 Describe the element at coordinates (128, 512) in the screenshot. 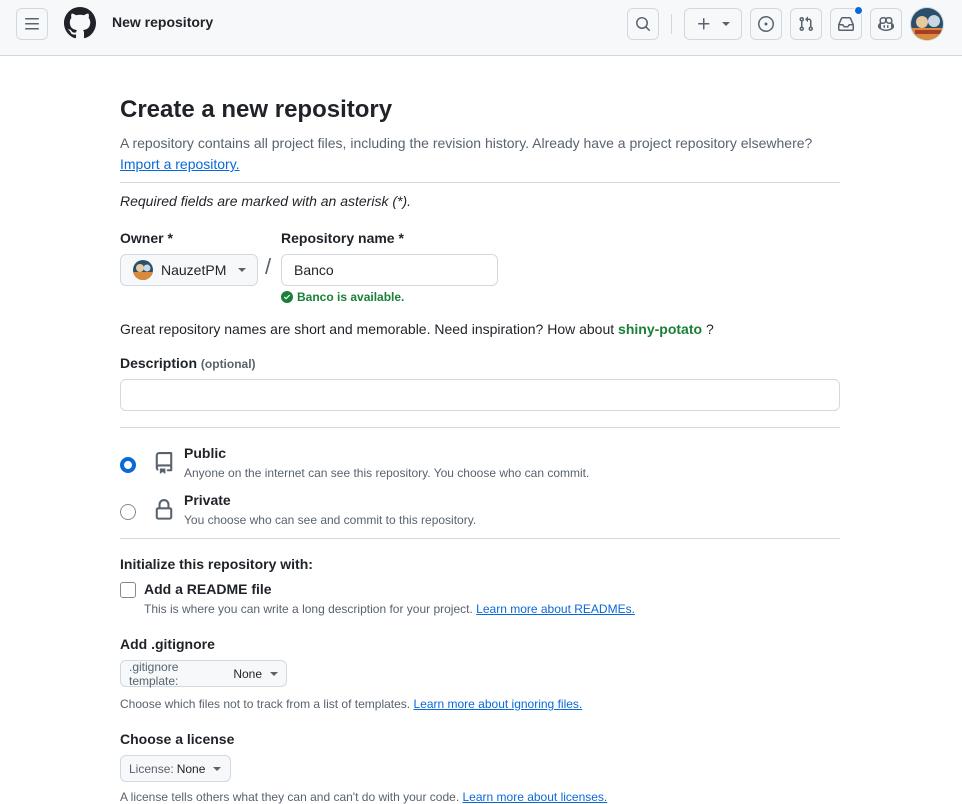

I see `private-radio` at that location.